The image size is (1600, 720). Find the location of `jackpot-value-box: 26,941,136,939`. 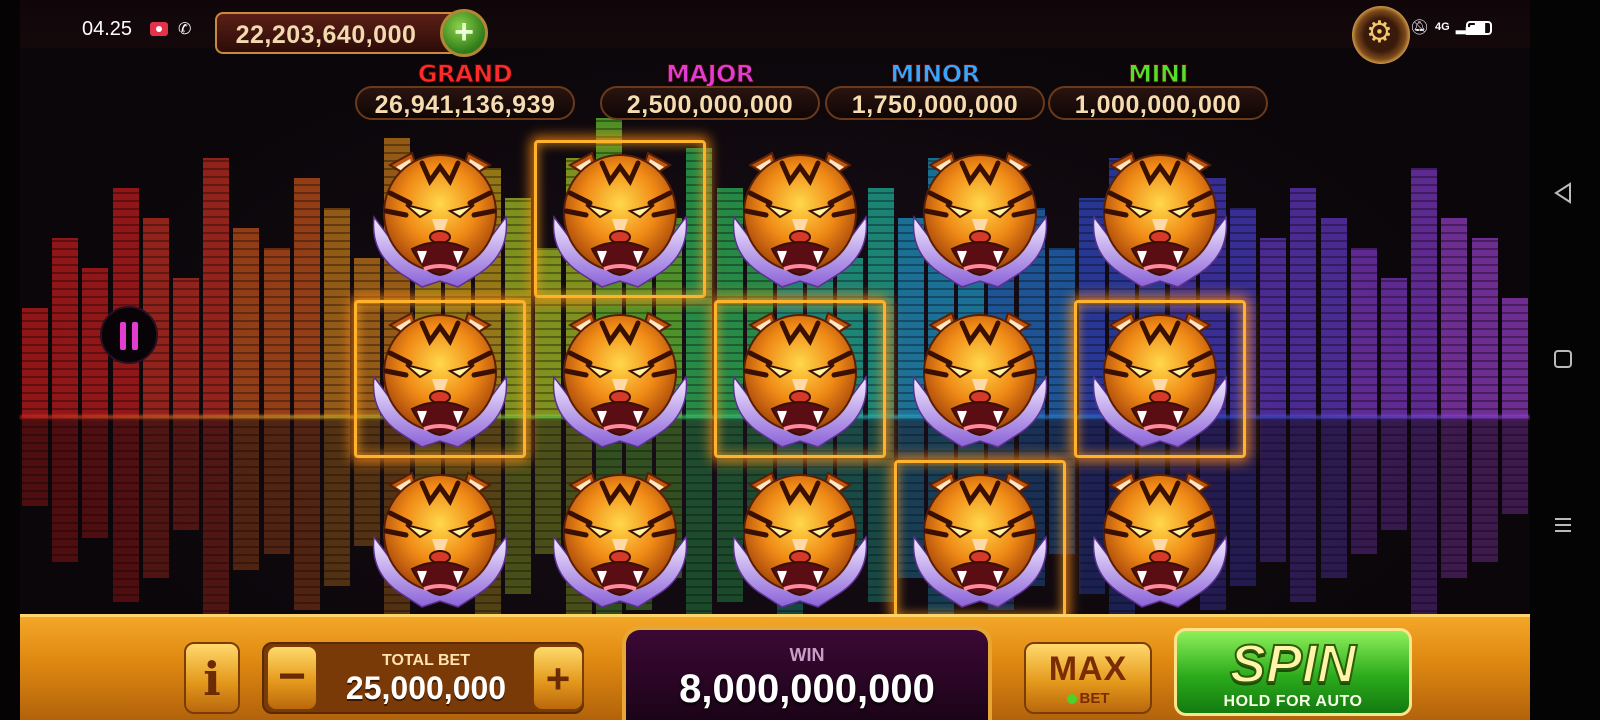

jackpot-value-box: 26,941,136,939 is located at coordinates (465, 103).